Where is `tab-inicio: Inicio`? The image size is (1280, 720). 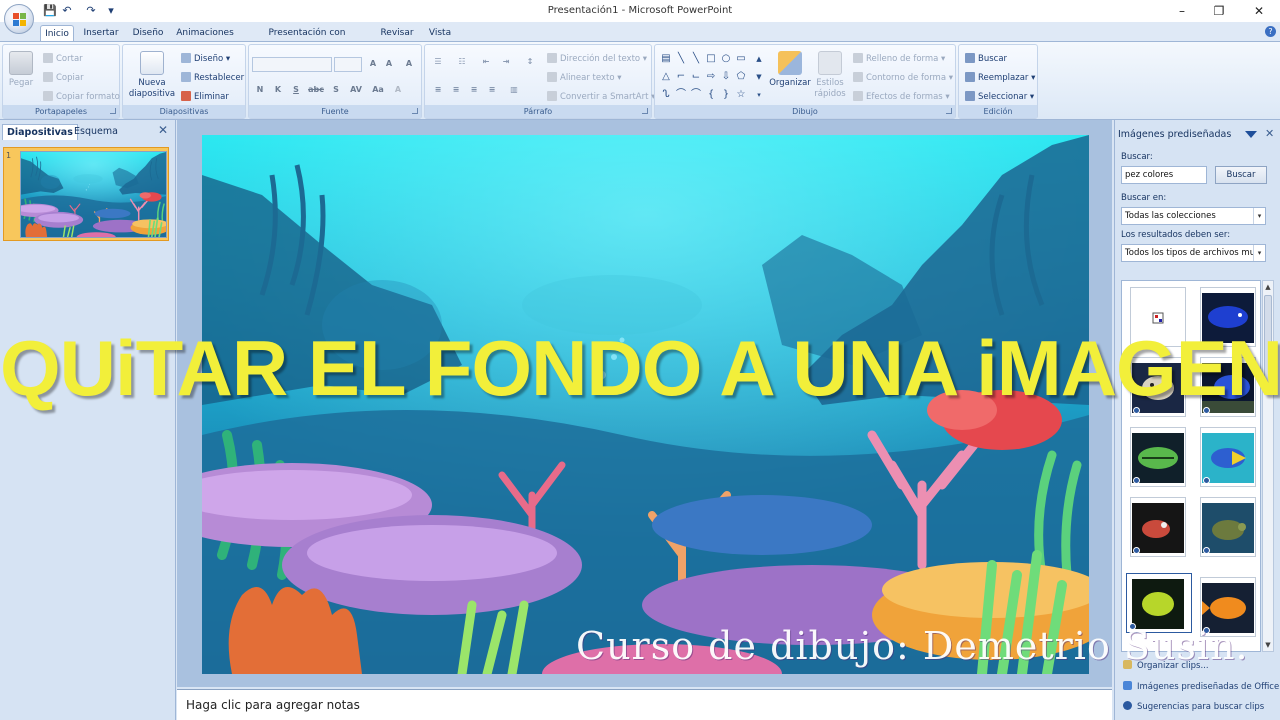
tab-inicio: Inicio is located at coordinates (57, 33).